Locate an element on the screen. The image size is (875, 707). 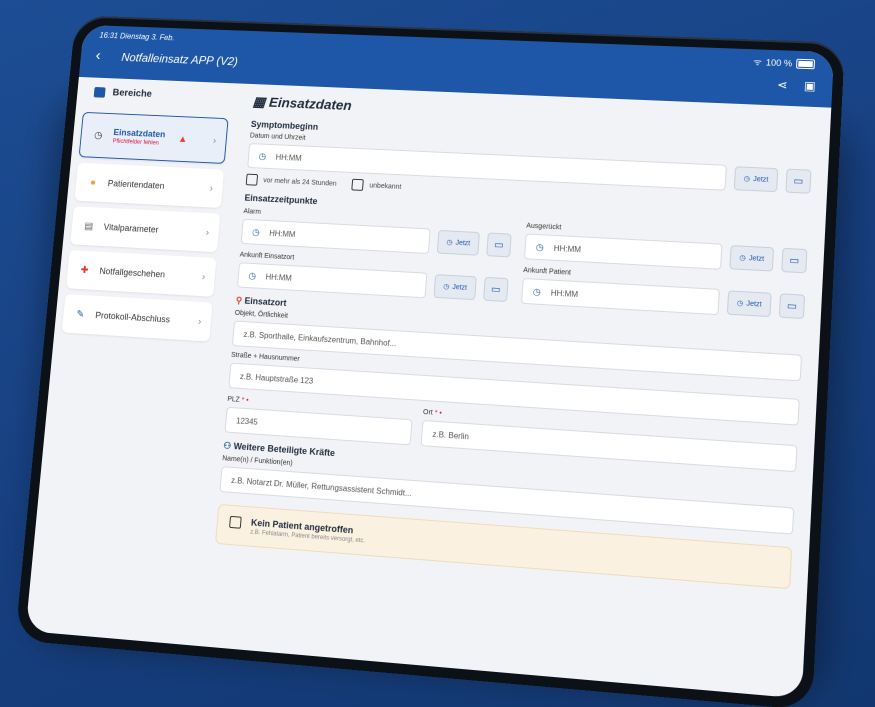
sidebar-item-notfallgeschehen: ✚ Notfallgeschehen › is located at coordinates (141, 273).